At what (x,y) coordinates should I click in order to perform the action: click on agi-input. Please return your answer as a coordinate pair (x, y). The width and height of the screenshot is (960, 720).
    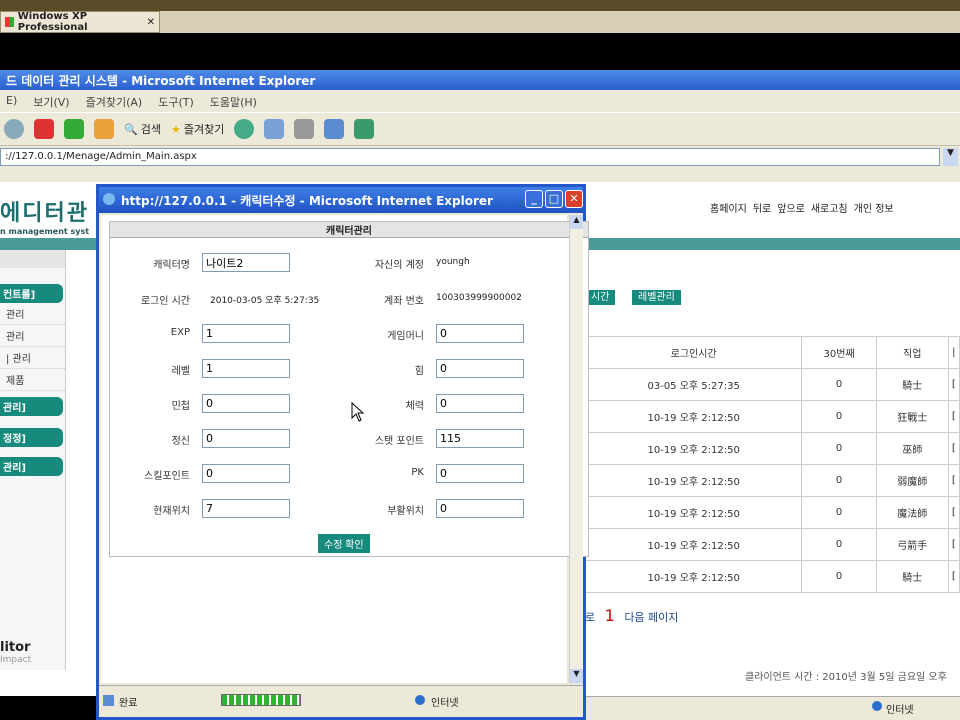
    Looking at the image, I should click on (246, 403).